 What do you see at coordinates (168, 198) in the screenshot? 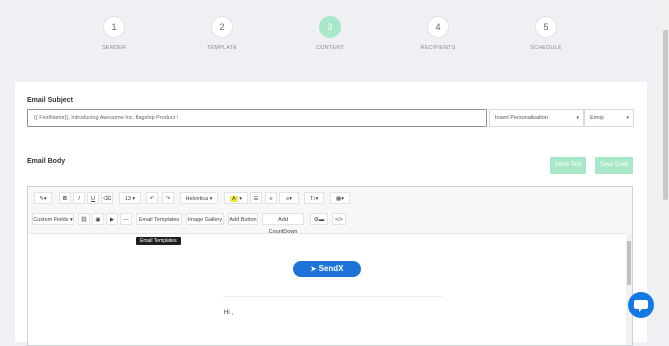
I see `redo-icon: ↷` at bounding box center [168, 198].